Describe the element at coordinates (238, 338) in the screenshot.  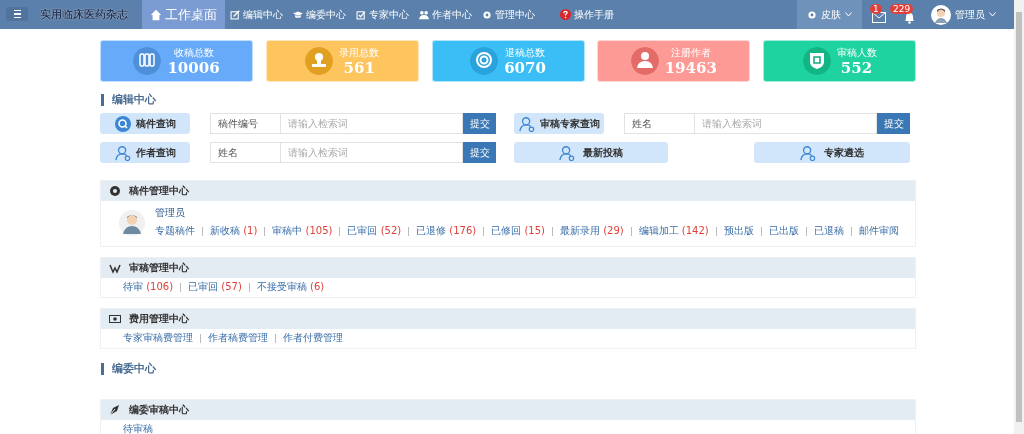
I see `panel-link: 作者稿费管理` at that location.